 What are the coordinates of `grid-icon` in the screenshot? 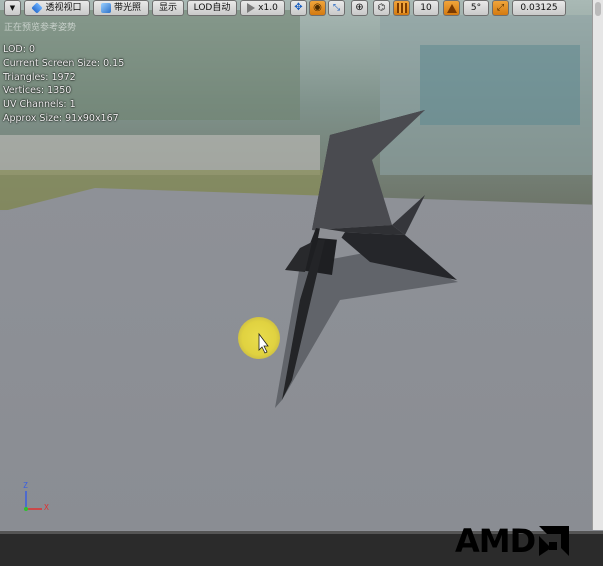 It's located at (401, 8).